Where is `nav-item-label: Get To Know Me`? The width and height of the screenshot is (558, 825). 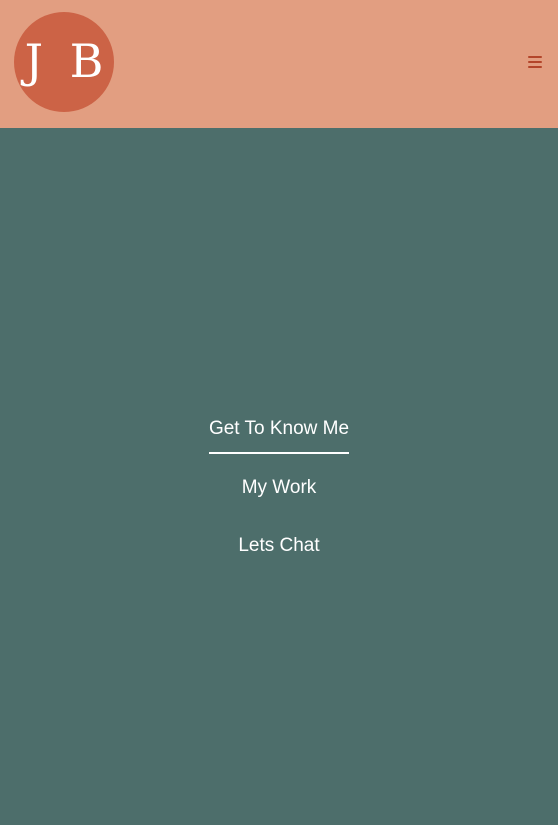
nav-item-label: Get To Know Me is located at coordinates (279, 435).